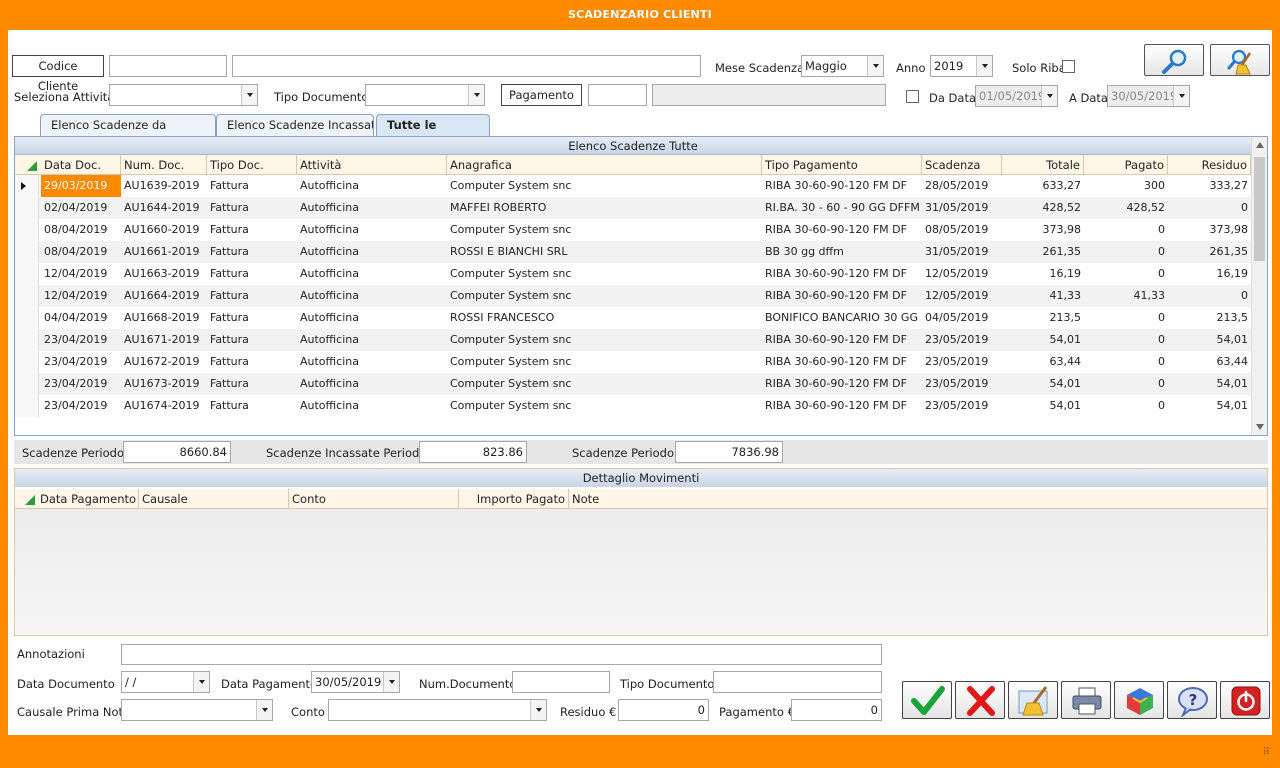 The image size is (1280, 768). Describe the element at coordinates (1086, 700) in the screenshot. I see `print-button` at that location.